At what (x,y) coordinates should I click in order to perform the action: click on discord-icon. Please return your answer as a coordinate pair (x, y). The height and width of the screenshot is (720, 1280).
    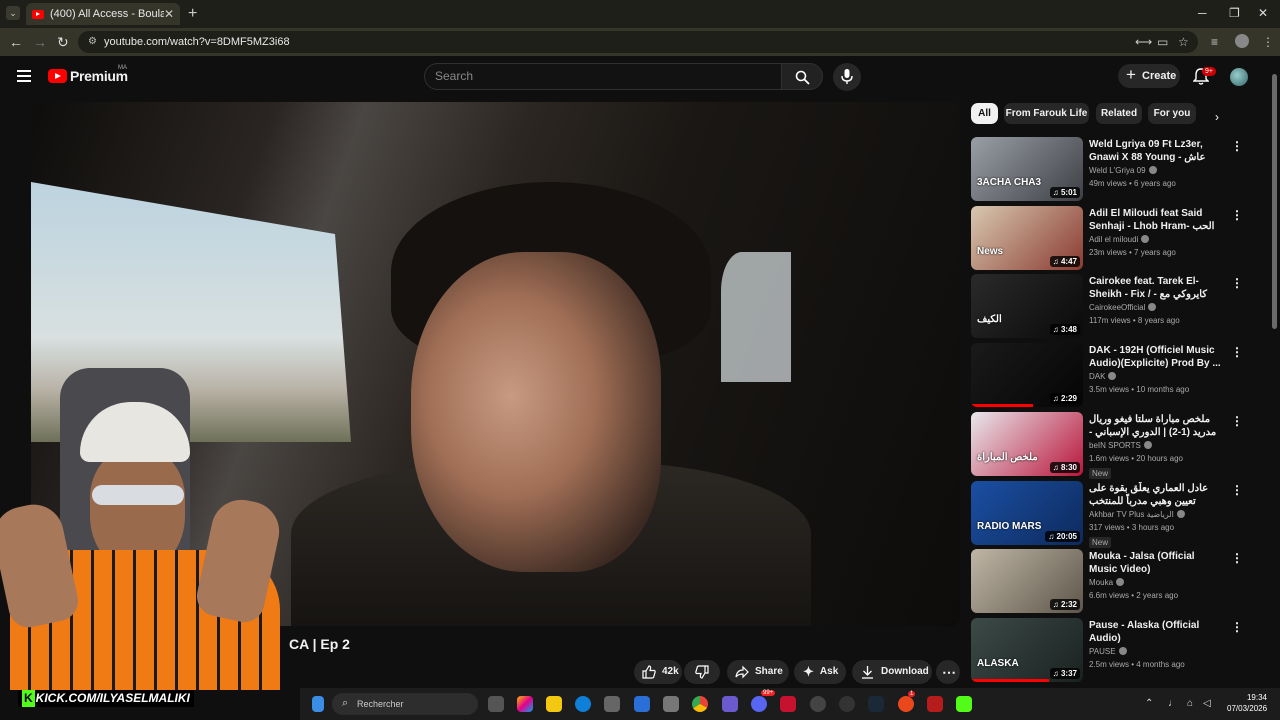
    Looking at the image, I should click on (759, 704).